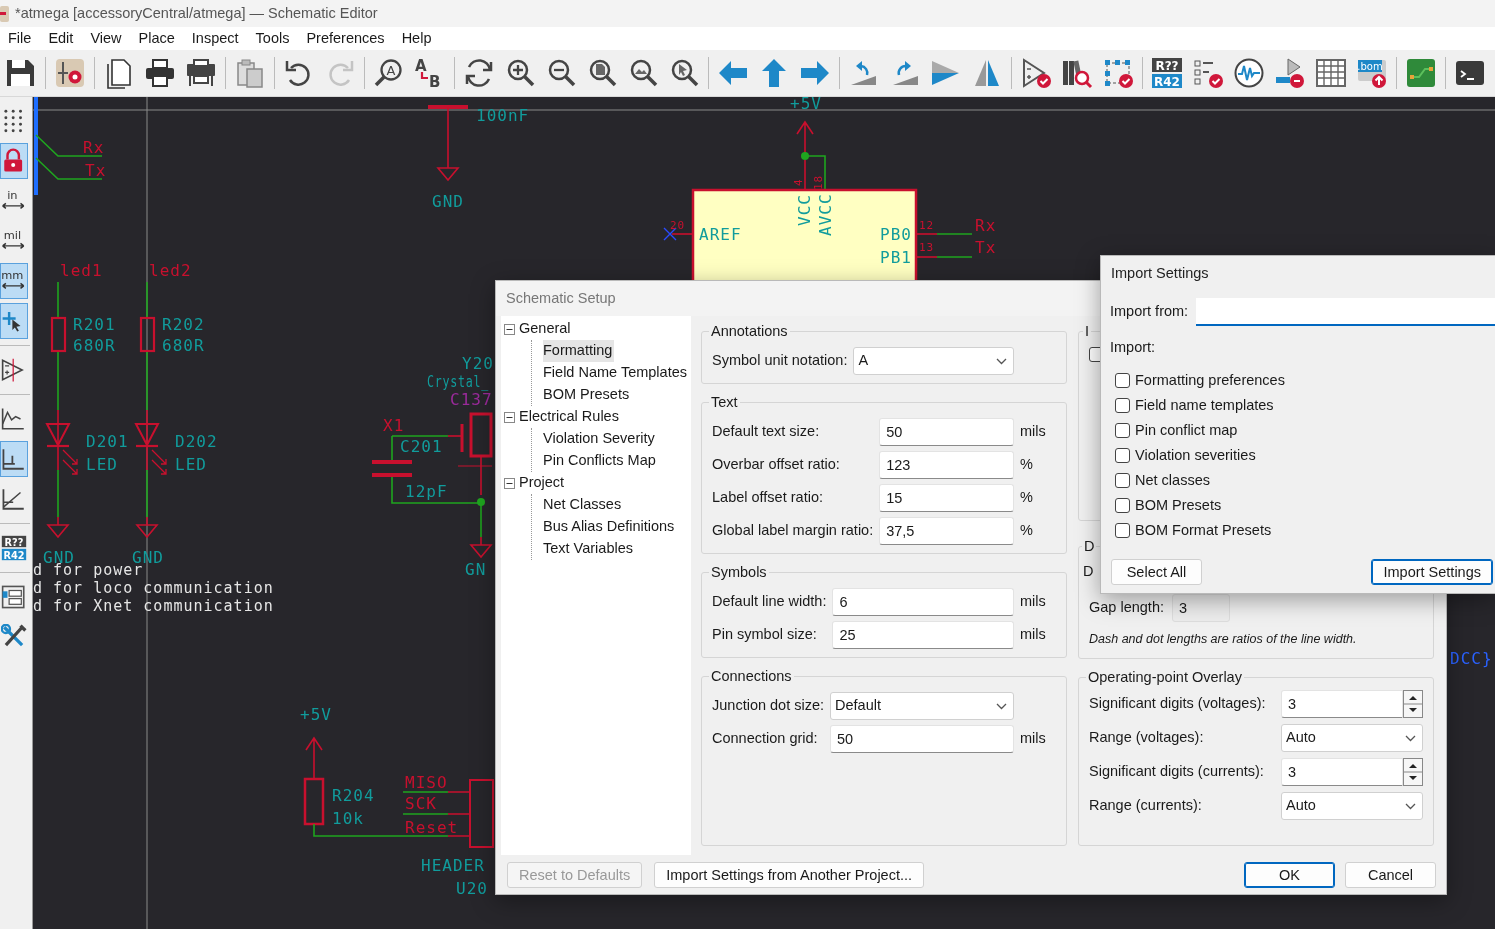 The height and width of the screenshot is (929, 1495). What do you see at coordinates (583, 505) in the screenshot?
I see `tree-item: Net Classes` at bounding box center [583, 505].